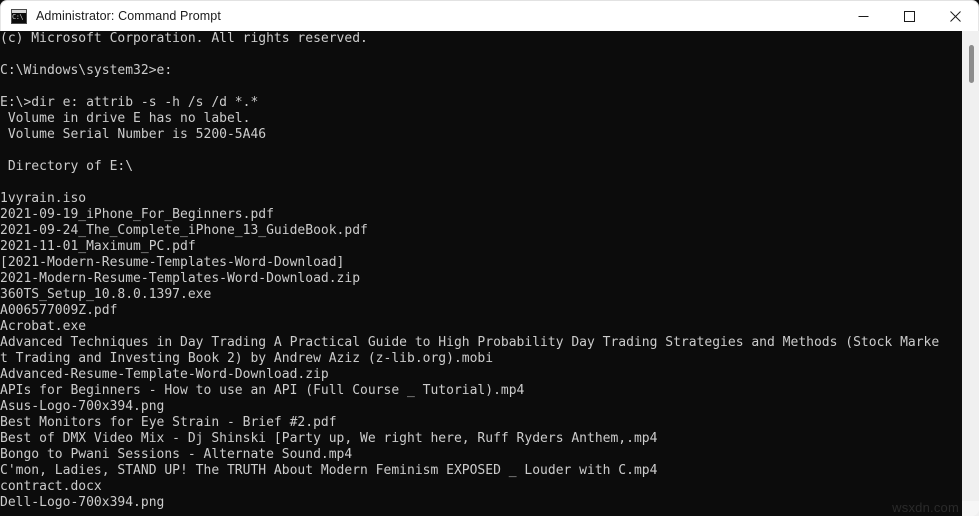 This screenshot has width=979, height=516. What do you see at coordinates (86, 70) in the screenshot?
I see `console-line: C:\Windows\system32>e:` at bounding box center [86, 70].